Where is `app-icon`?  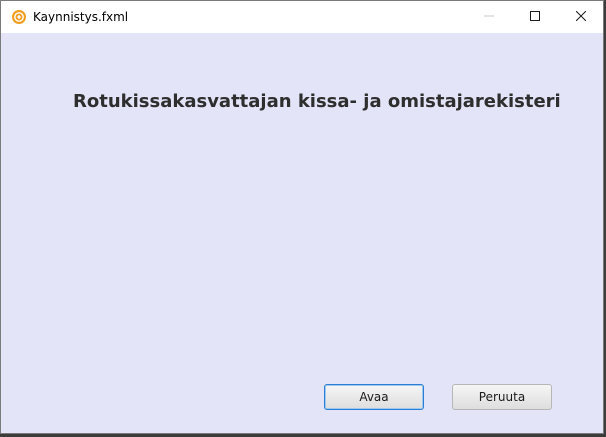
app-icon is located at coordinates (19, 17).